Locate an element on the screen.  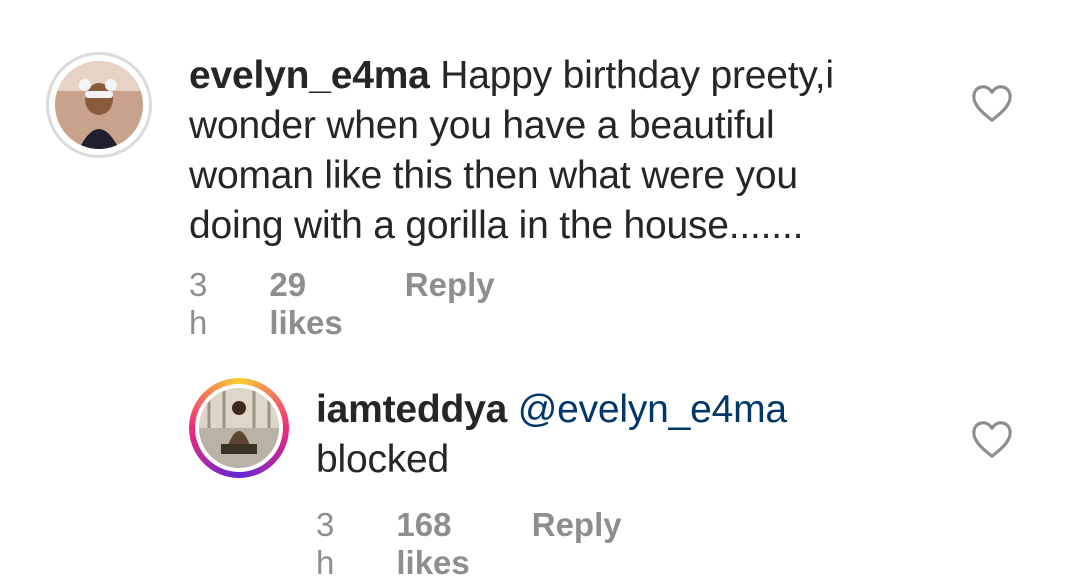
reply-line-1: iamteddya @evelyn_e4ma is located at coordinates (616, 410).